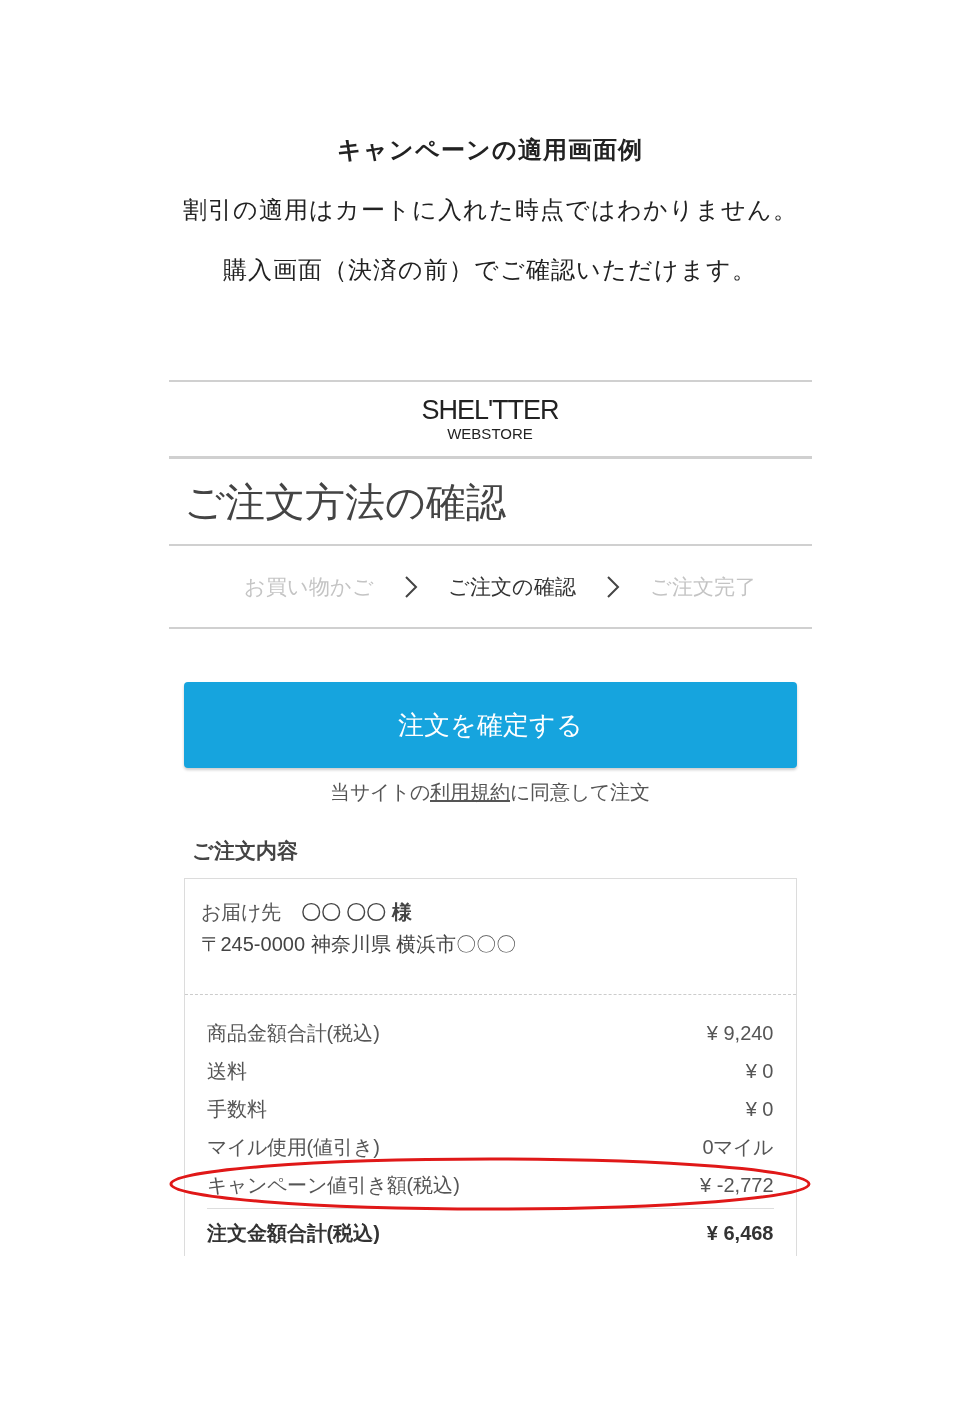  I want to click on summary-label: 注文金額合計(税込), so click(293, 1233).